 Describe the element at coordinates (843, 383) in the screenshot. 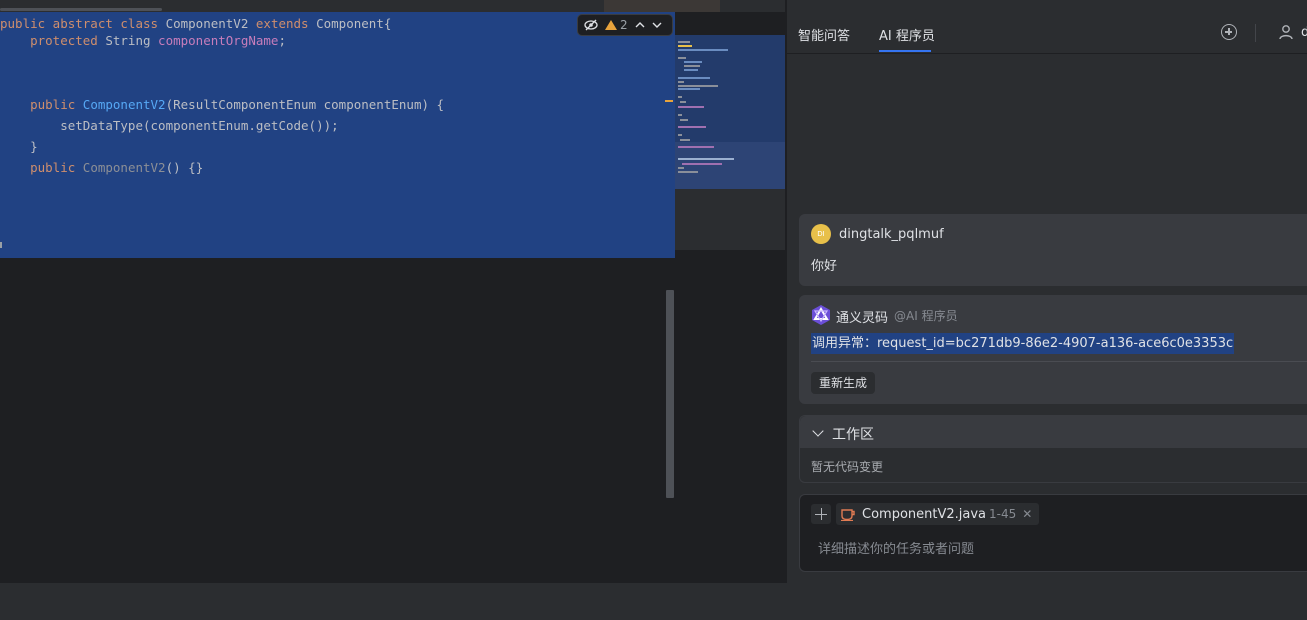

I see `regenerate-button: 重新生成` at that location.